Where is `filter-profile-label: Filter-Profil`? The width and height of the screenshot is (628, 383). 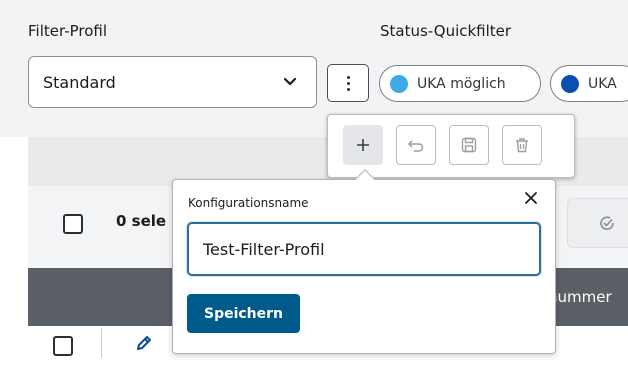
filter-profile-label: Filter-Profil is located at coordinates (68, 31).